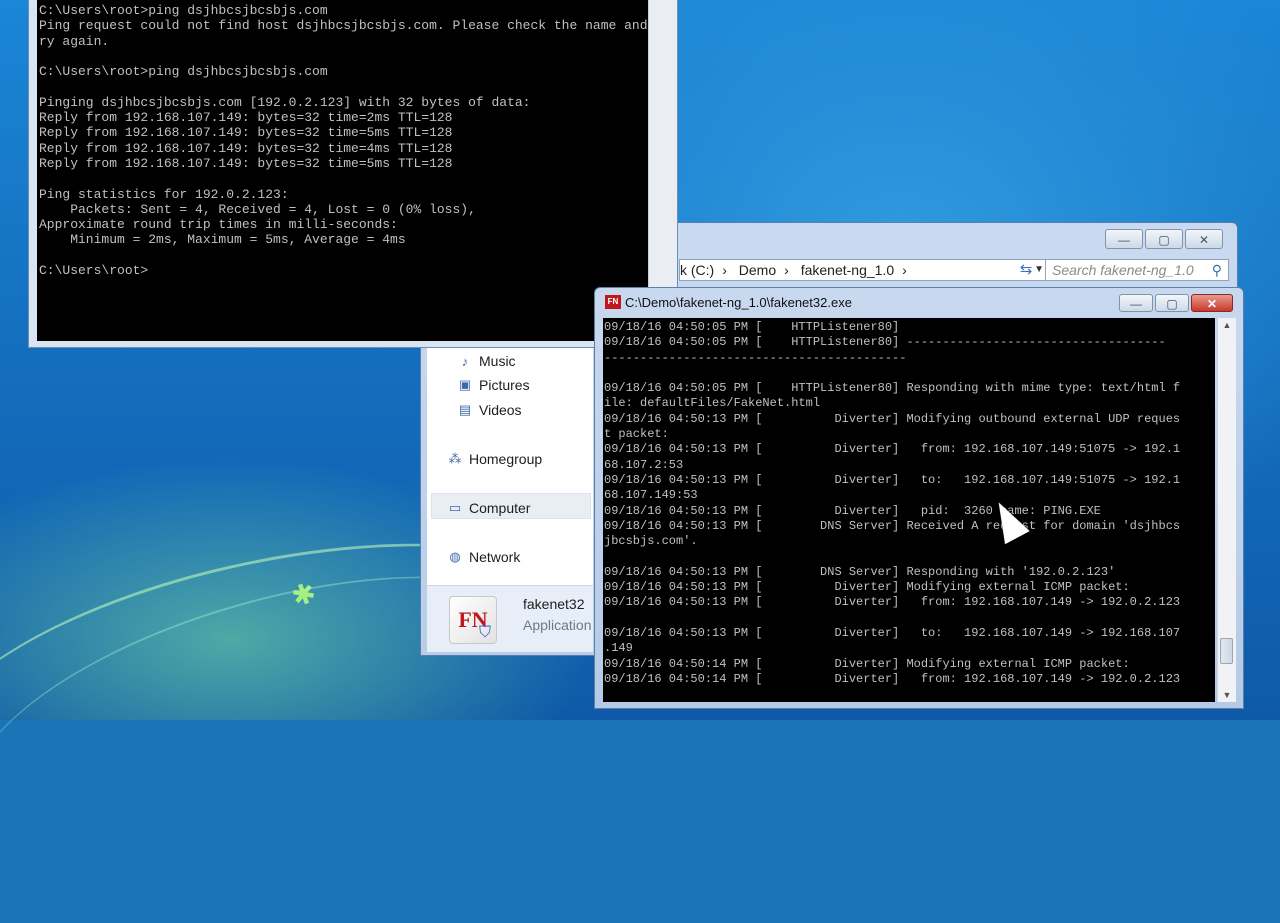 This screenshot has width=1280, height=923. What do you see at coordinates (613, 302) in the screenshot?
I see `fakenet-icon: FN` at bounding box center [613, 302].